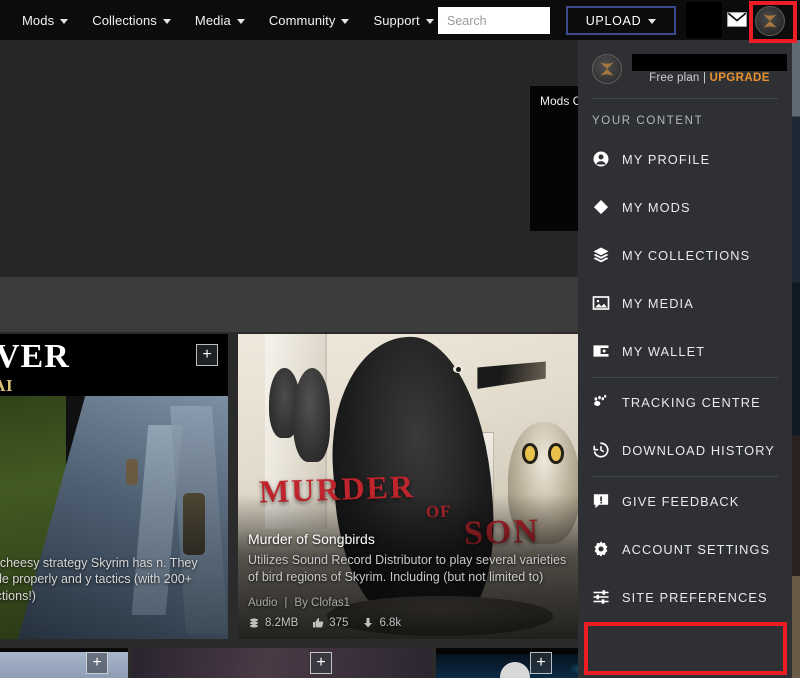 The height and width of the screenshot is (678, 800). What do you see at coordinates (796, 359) in the screenshot?
I see `page-edge-sliver` at bounding box center [796, 359].